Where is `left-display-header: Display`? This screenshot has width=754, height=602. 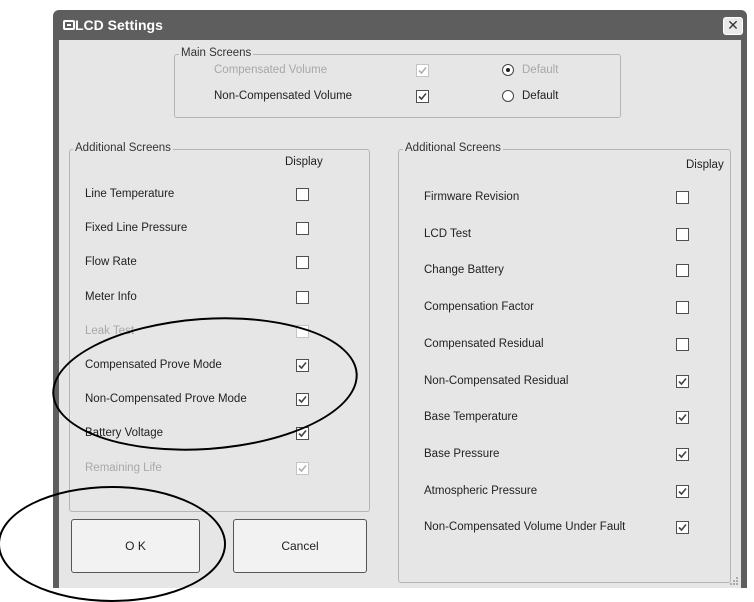 left-display-header: Display is located at coordinates (304, 162).